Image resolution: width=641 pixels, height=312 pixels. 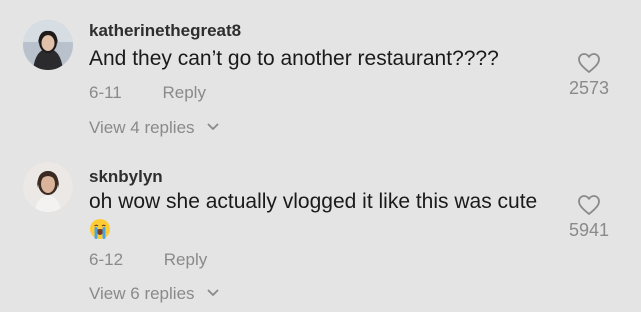 What do you see at coordinates (589, 88) in the screenshot?
I see `like-count: 2573` at bounding box center [589, 88].